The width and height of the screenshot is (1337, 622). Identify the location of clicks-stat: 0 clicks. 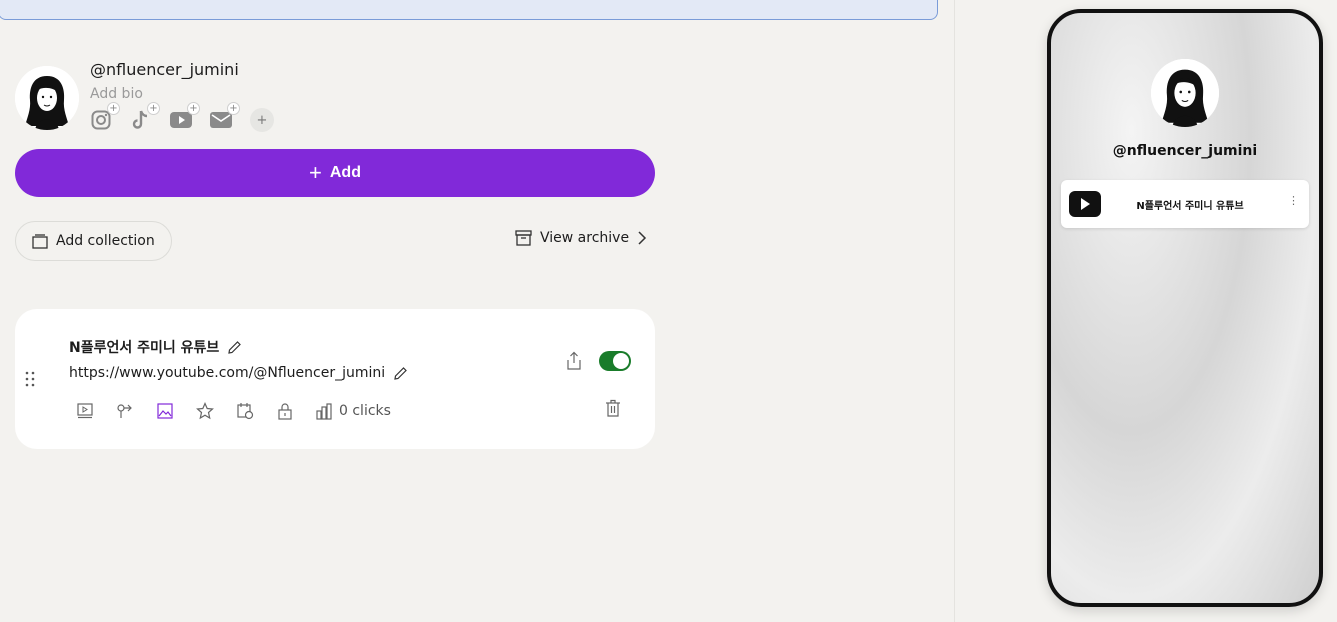
(353, 411).